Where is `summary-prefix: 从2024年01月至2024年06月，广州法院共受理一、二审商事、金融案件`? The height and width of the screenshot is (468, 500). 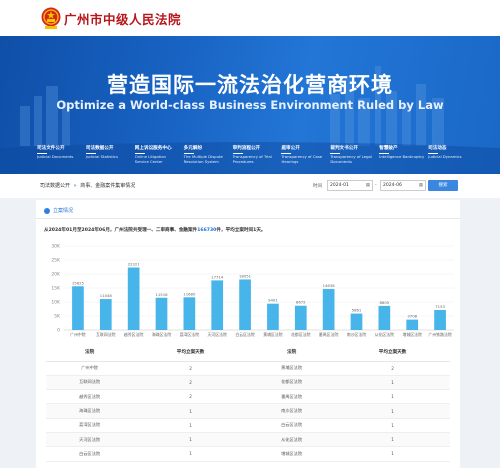 summary-prefix: 从2024年01月至2024年06月，广州法院共受理一、二审商事、金融案件 is located at coordinates (121, 230).